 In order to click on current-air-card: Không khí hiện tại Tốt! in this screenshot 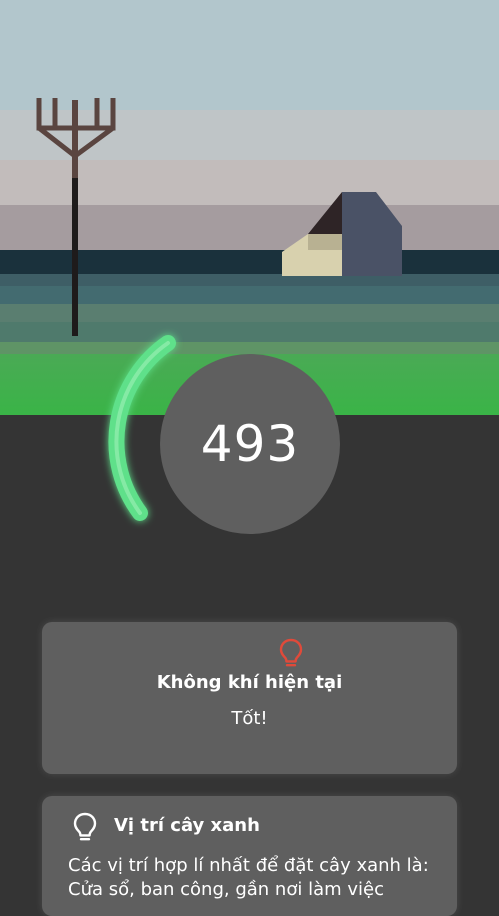, I will do `click(249, 698)`.